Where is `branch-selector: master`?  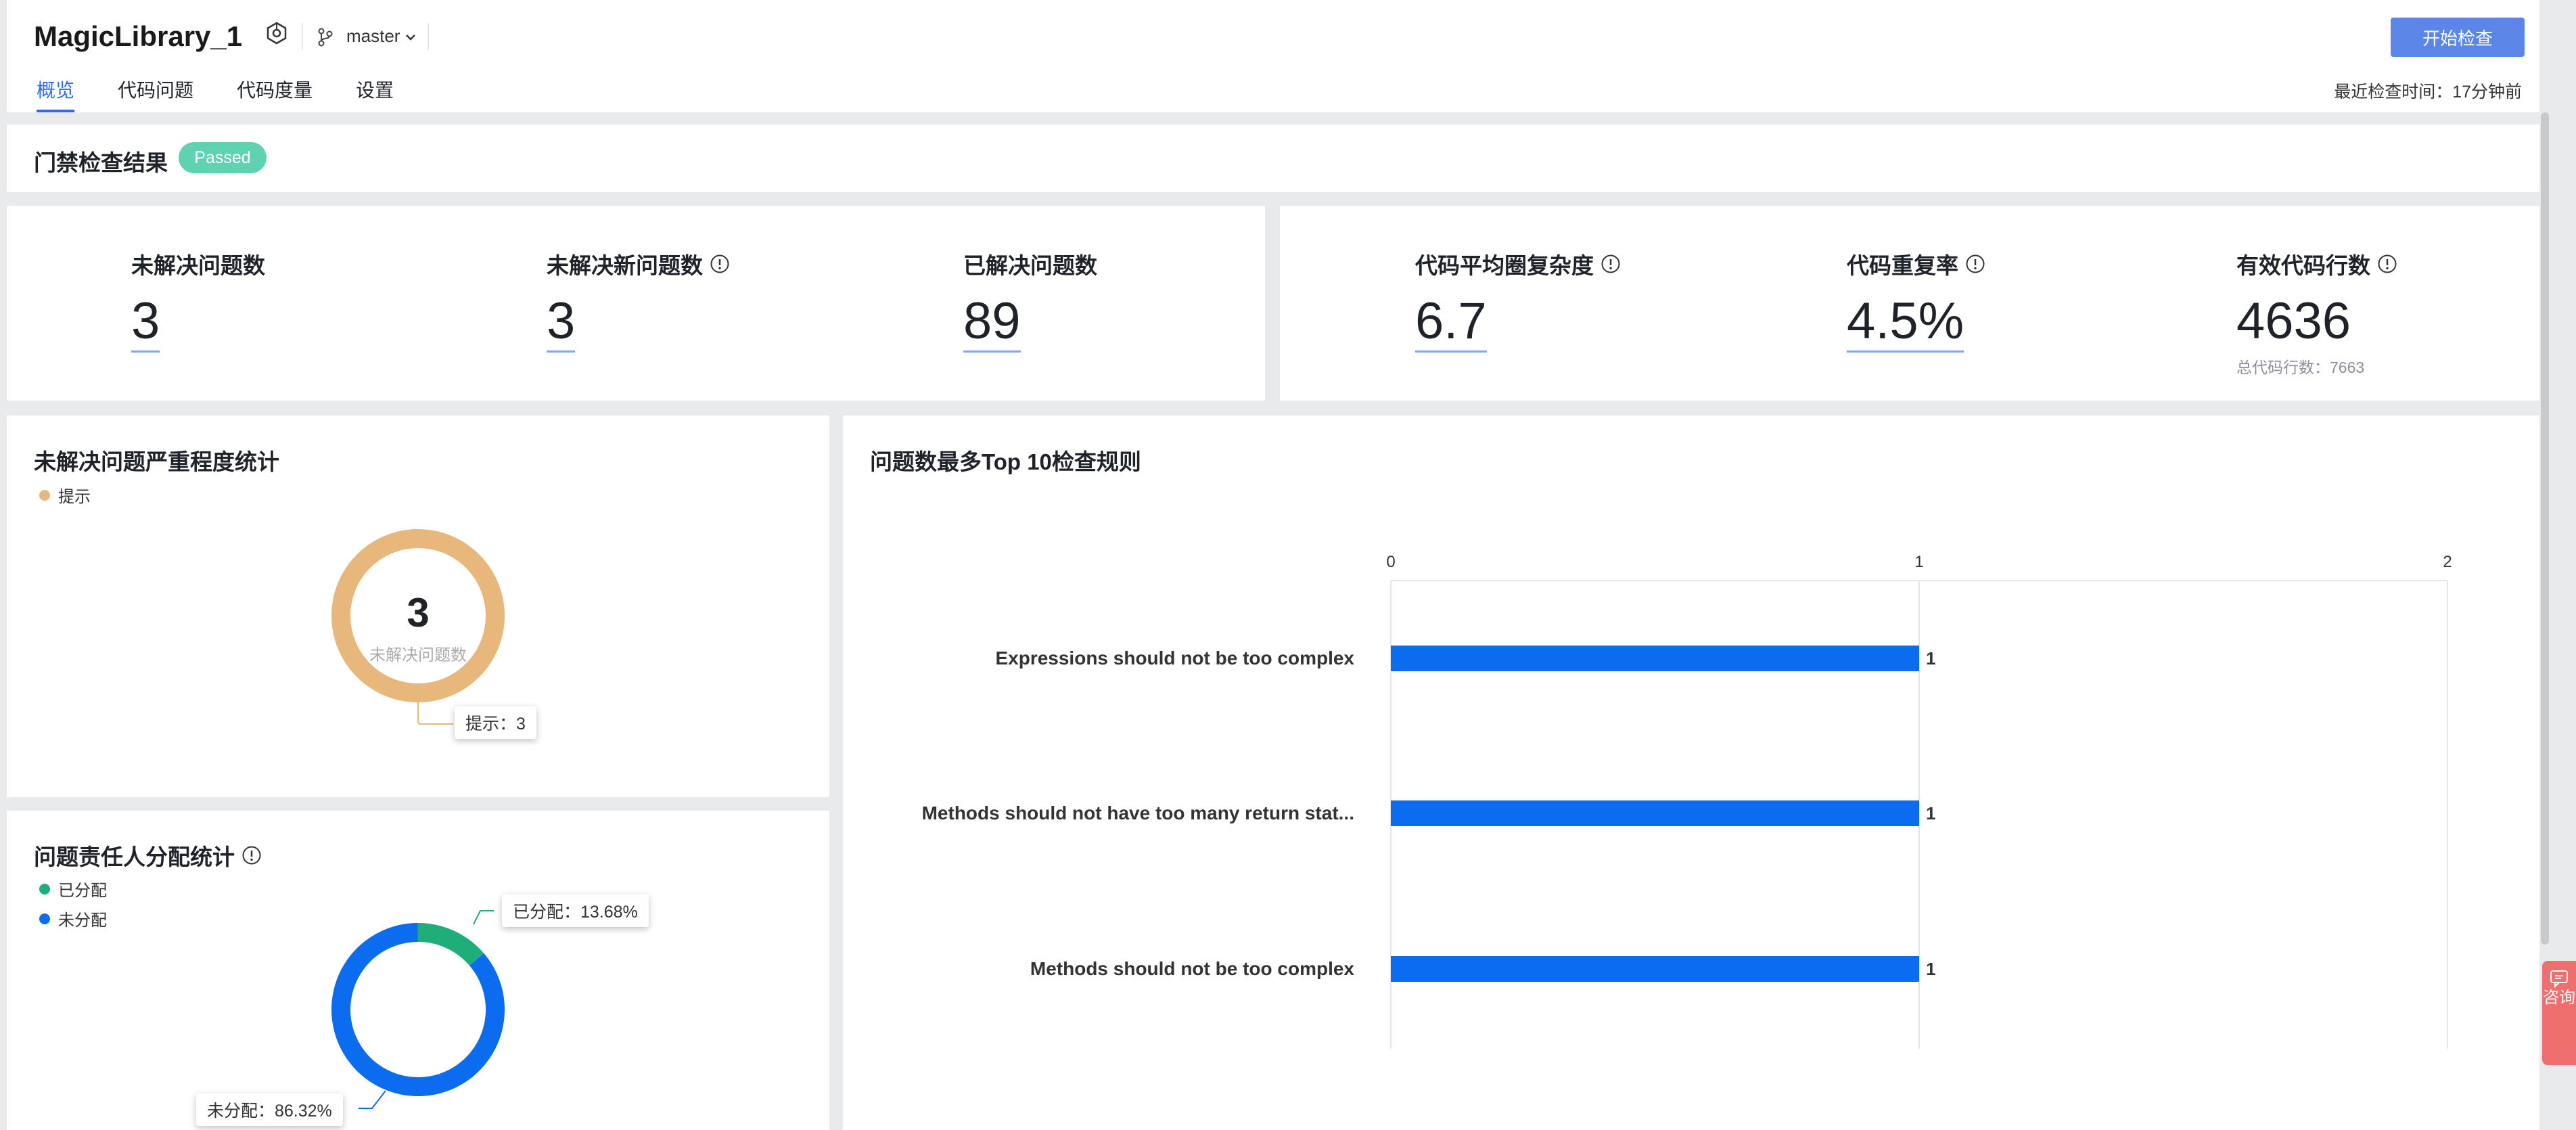 branch-selector: master is located at coordinates (373, 36).